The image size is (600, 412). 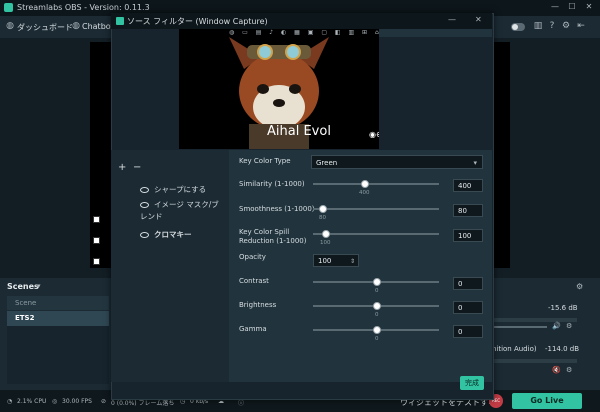 What do you see at coordinates (253, 329) in the screenshot?
I see `gamma-label: Gamma` at bounding box center [253, 329].